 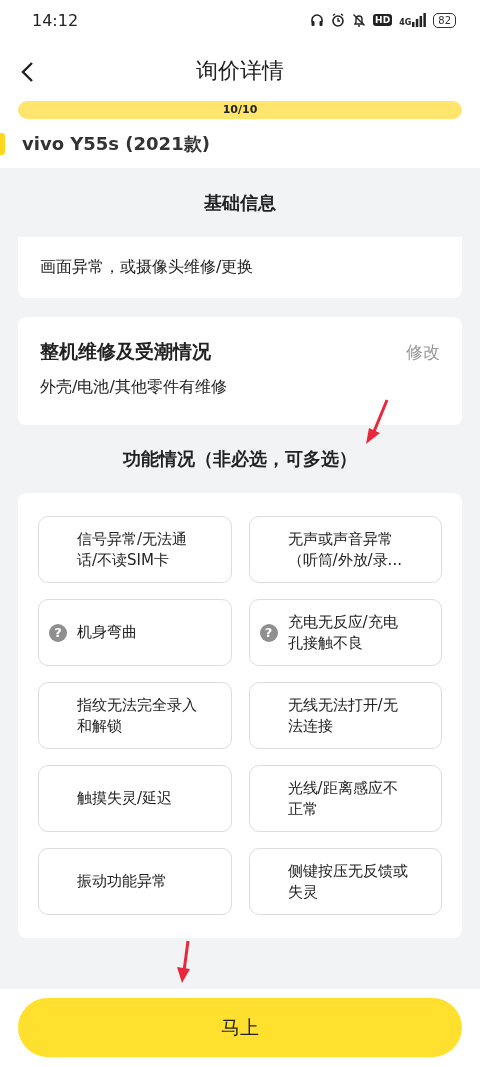 I want to click on section-marker, so click(x=2, y=143).